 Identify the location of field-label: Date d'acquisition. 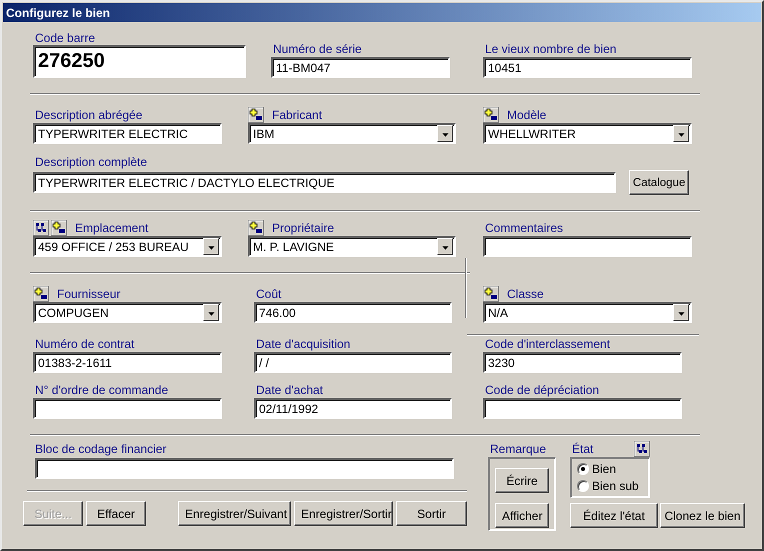
(302, 344).